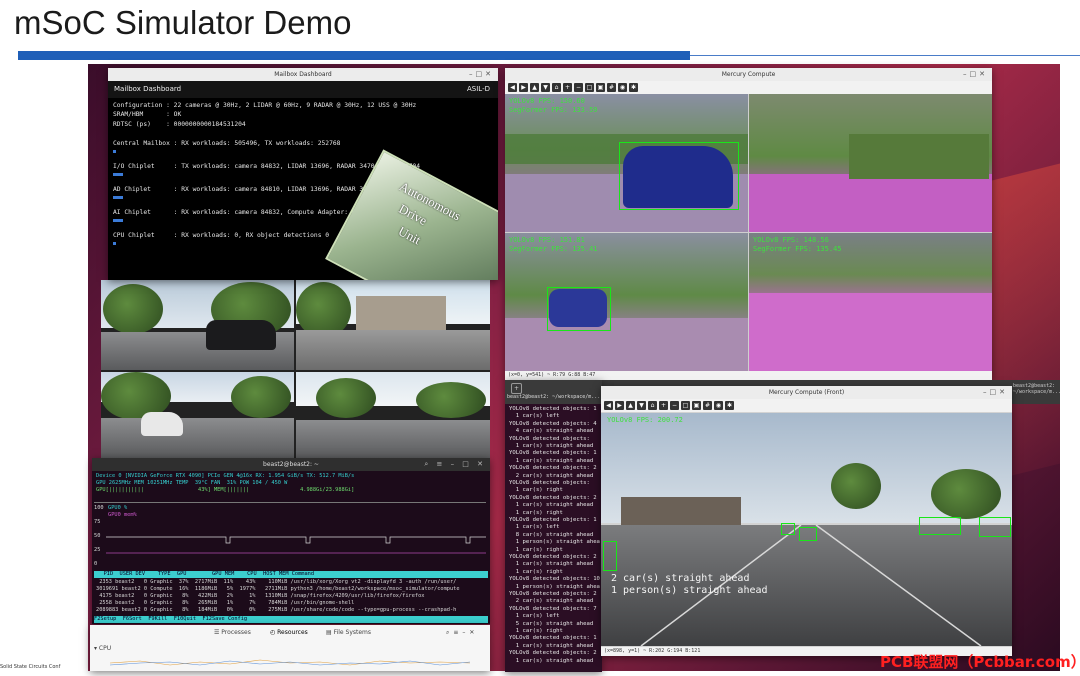  Describe the element at coordinates (290, 662) in the screenshot. I see `cpu-usage-graph` at that location.